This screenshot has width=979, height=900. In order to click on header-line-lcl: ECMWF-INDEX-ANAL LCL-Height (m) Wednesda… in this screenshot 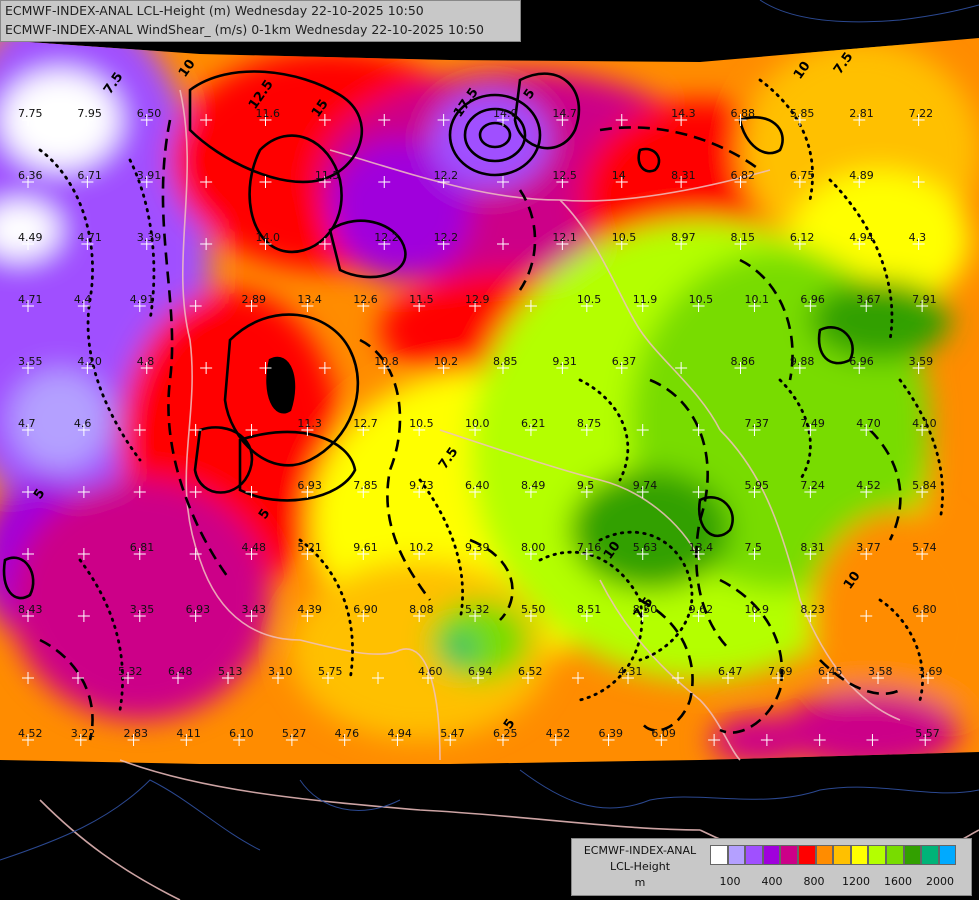, I will do `click(214, 10)`.